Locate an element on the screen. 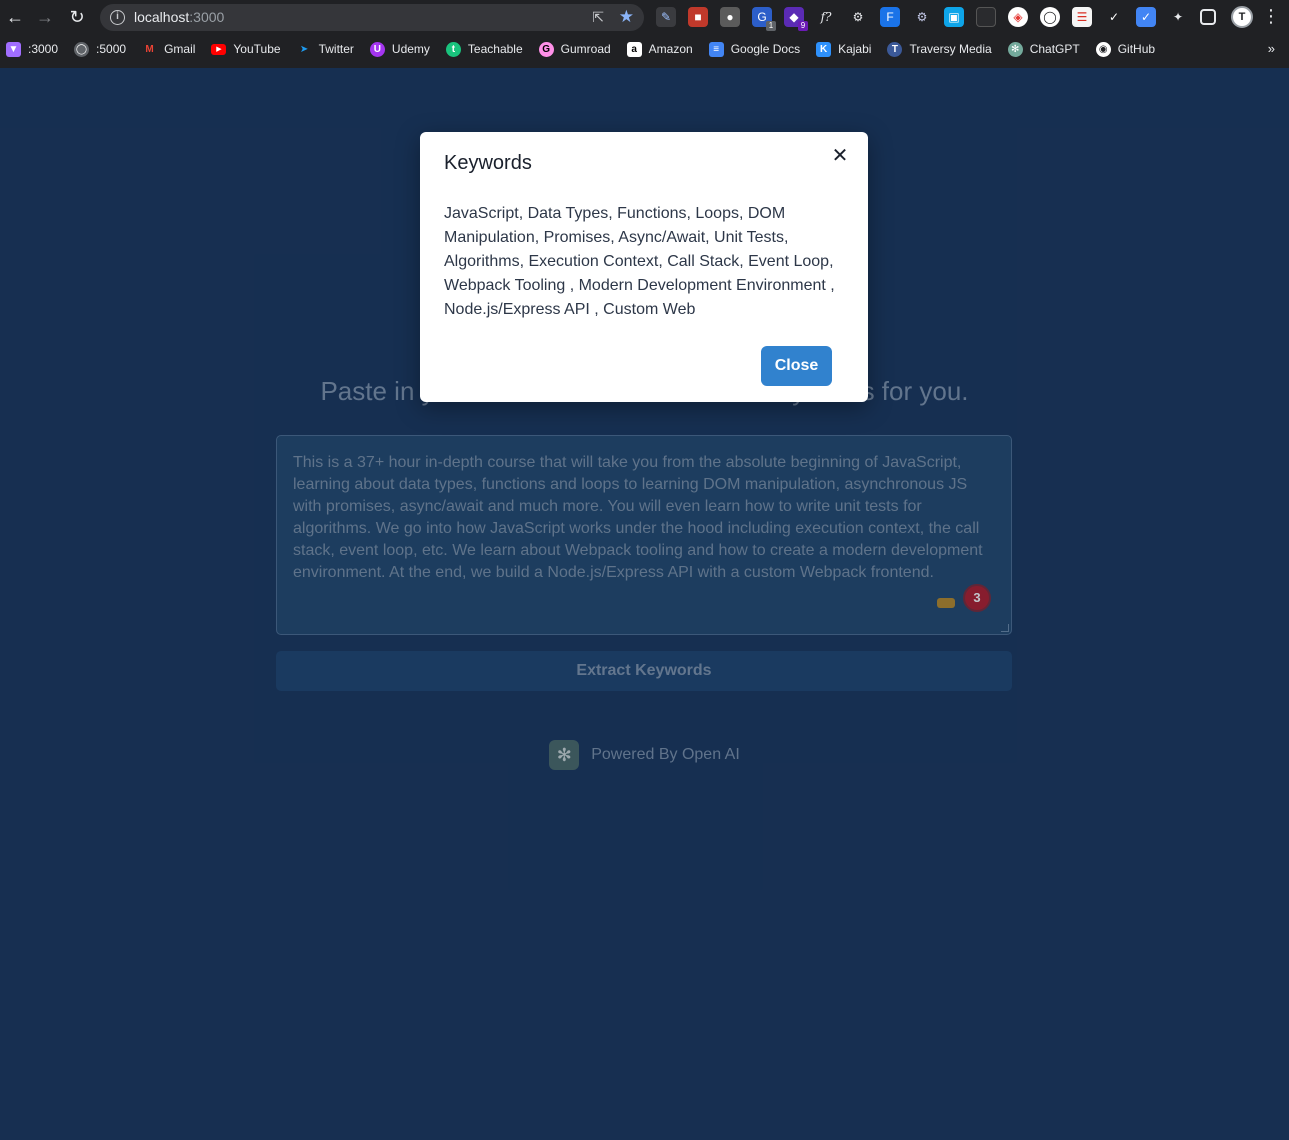 This screenshot has height=1140, width=1289. font-finder-icon: f? is located at coordinates (826, 17).